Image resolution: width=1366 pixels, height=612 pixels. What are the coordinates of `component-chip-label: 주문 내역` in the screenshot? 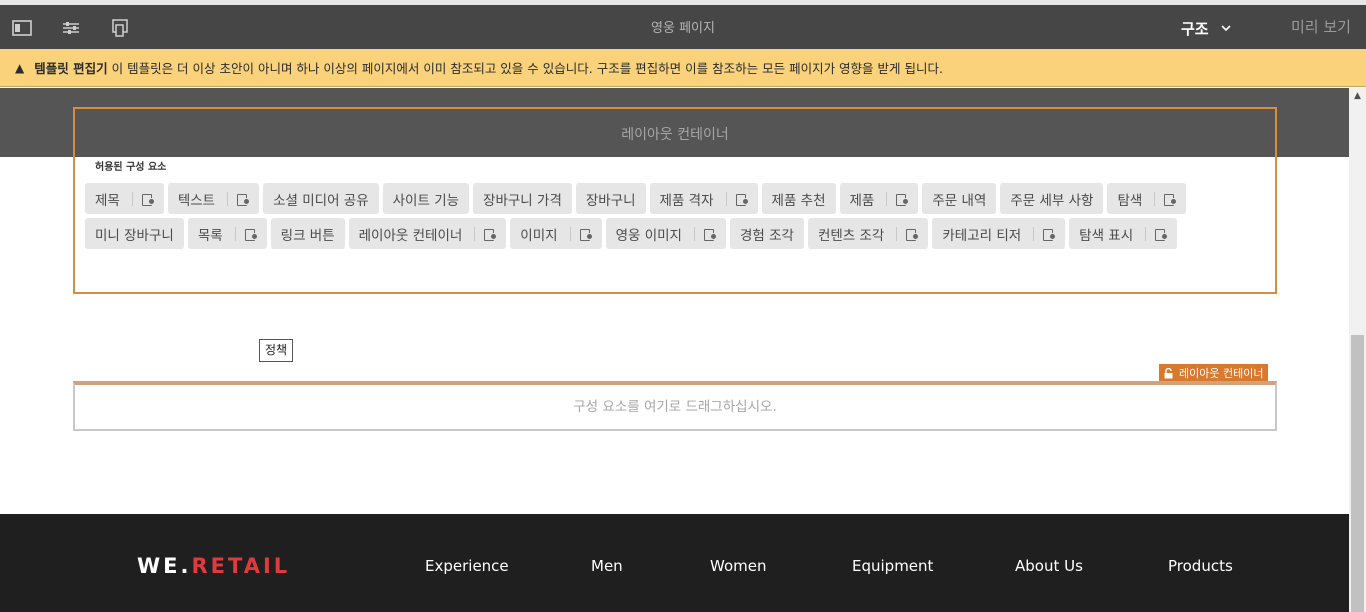 It's located at (959, 200).